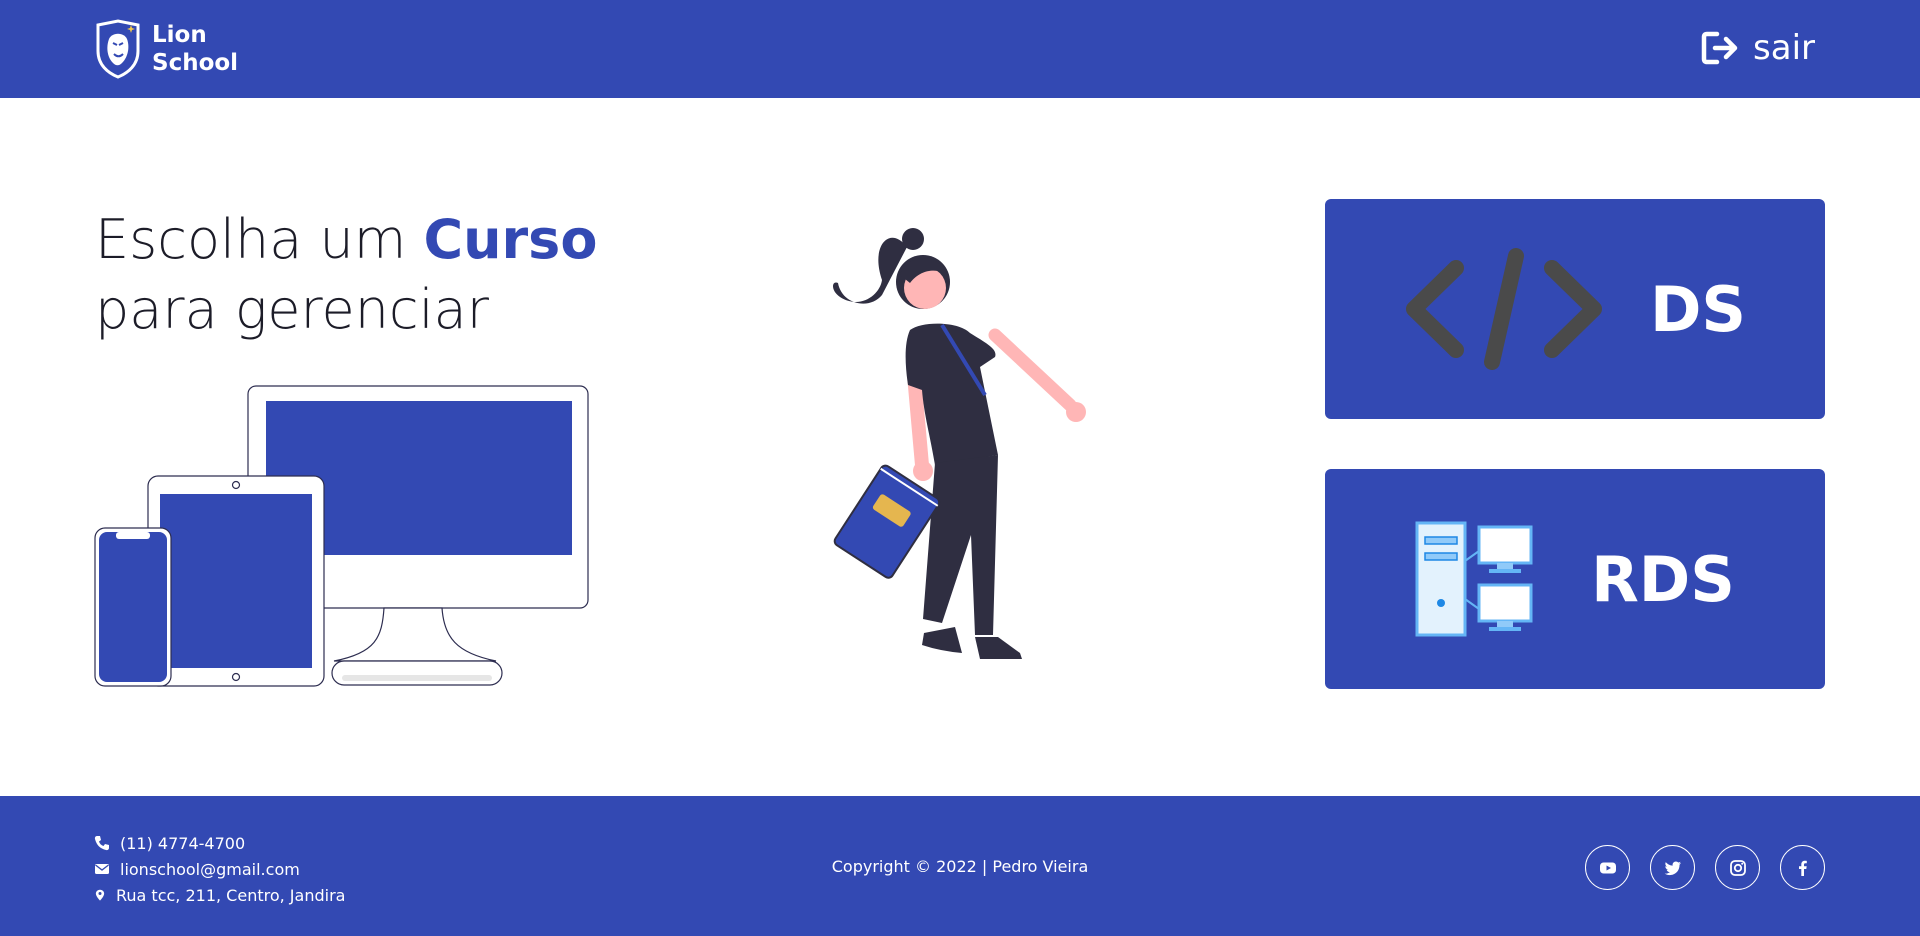 The image size is (1920, 936). What do you see at coordinates (195, 63) in the screenshot?
I see `brand-line-2: School` at bounding box center [195, 63].